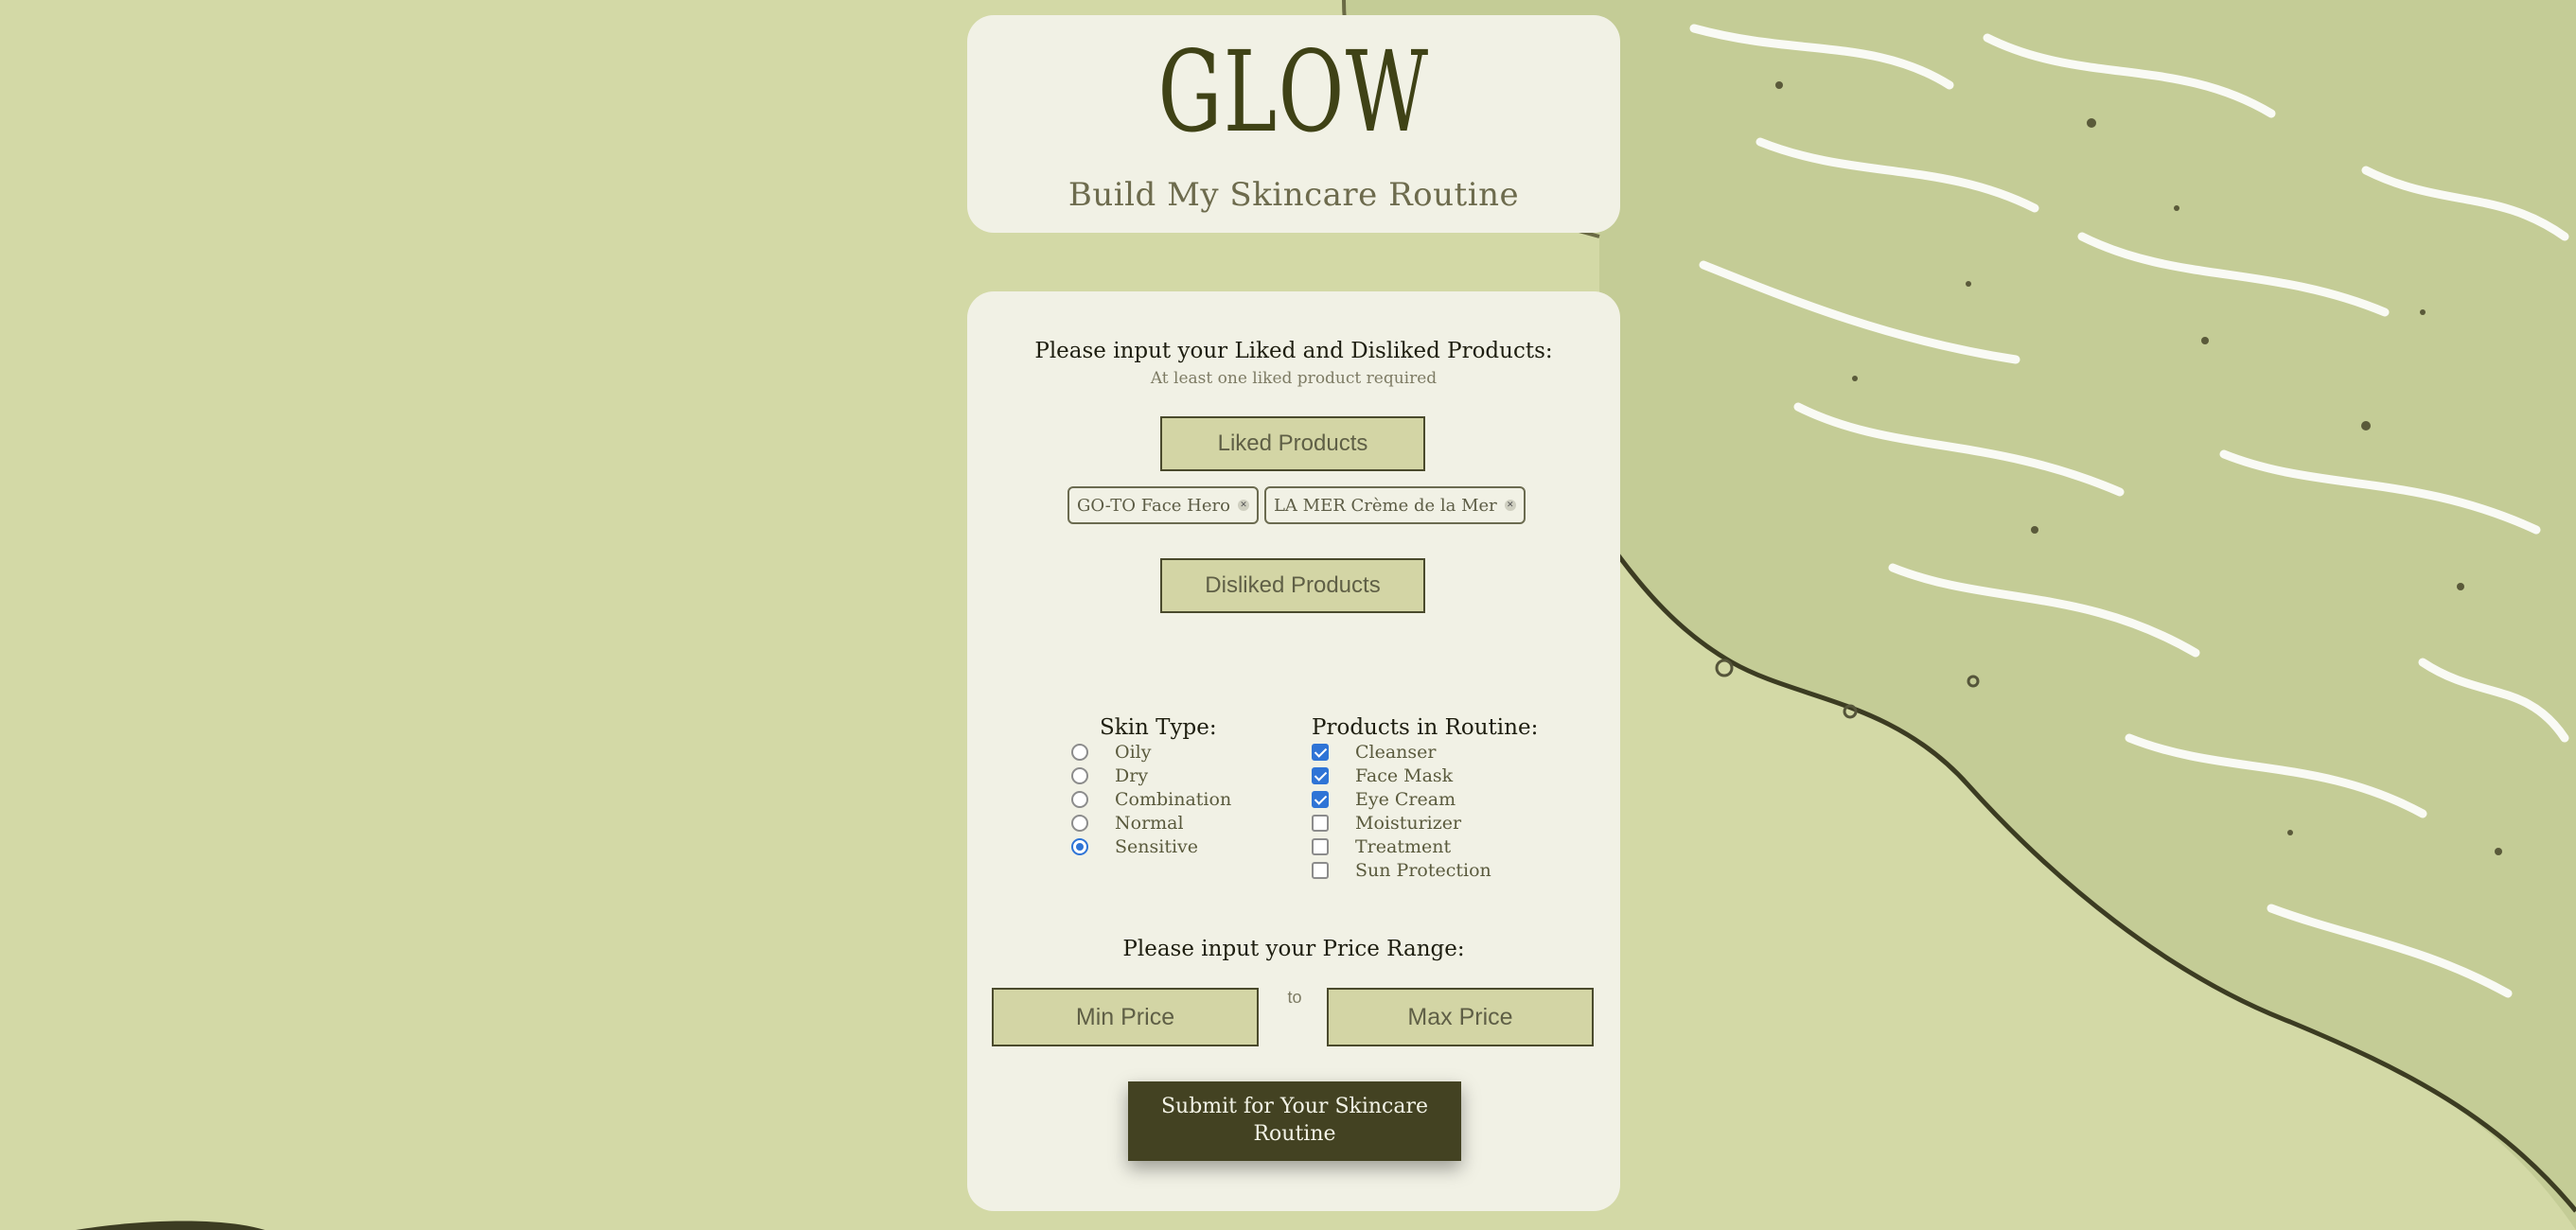 Image resolution: width=2576 pixels, height=1230 pixels. What do you see at coordinates (1133, 752) in the screenshot?
I see `option-label: Oily` at bounding box center [1133, 752].